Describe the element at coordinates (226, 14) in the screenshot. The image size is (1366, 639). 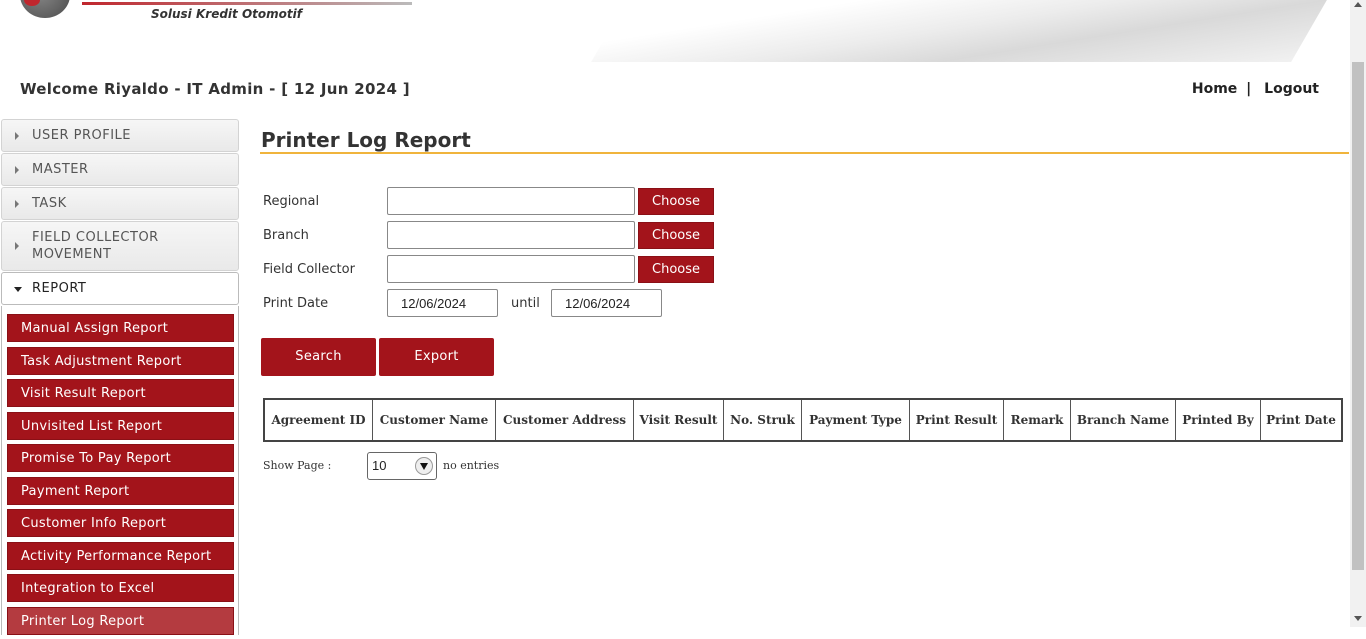
I see `company-tagline: Solusi Kredit Otomotif` at that location.